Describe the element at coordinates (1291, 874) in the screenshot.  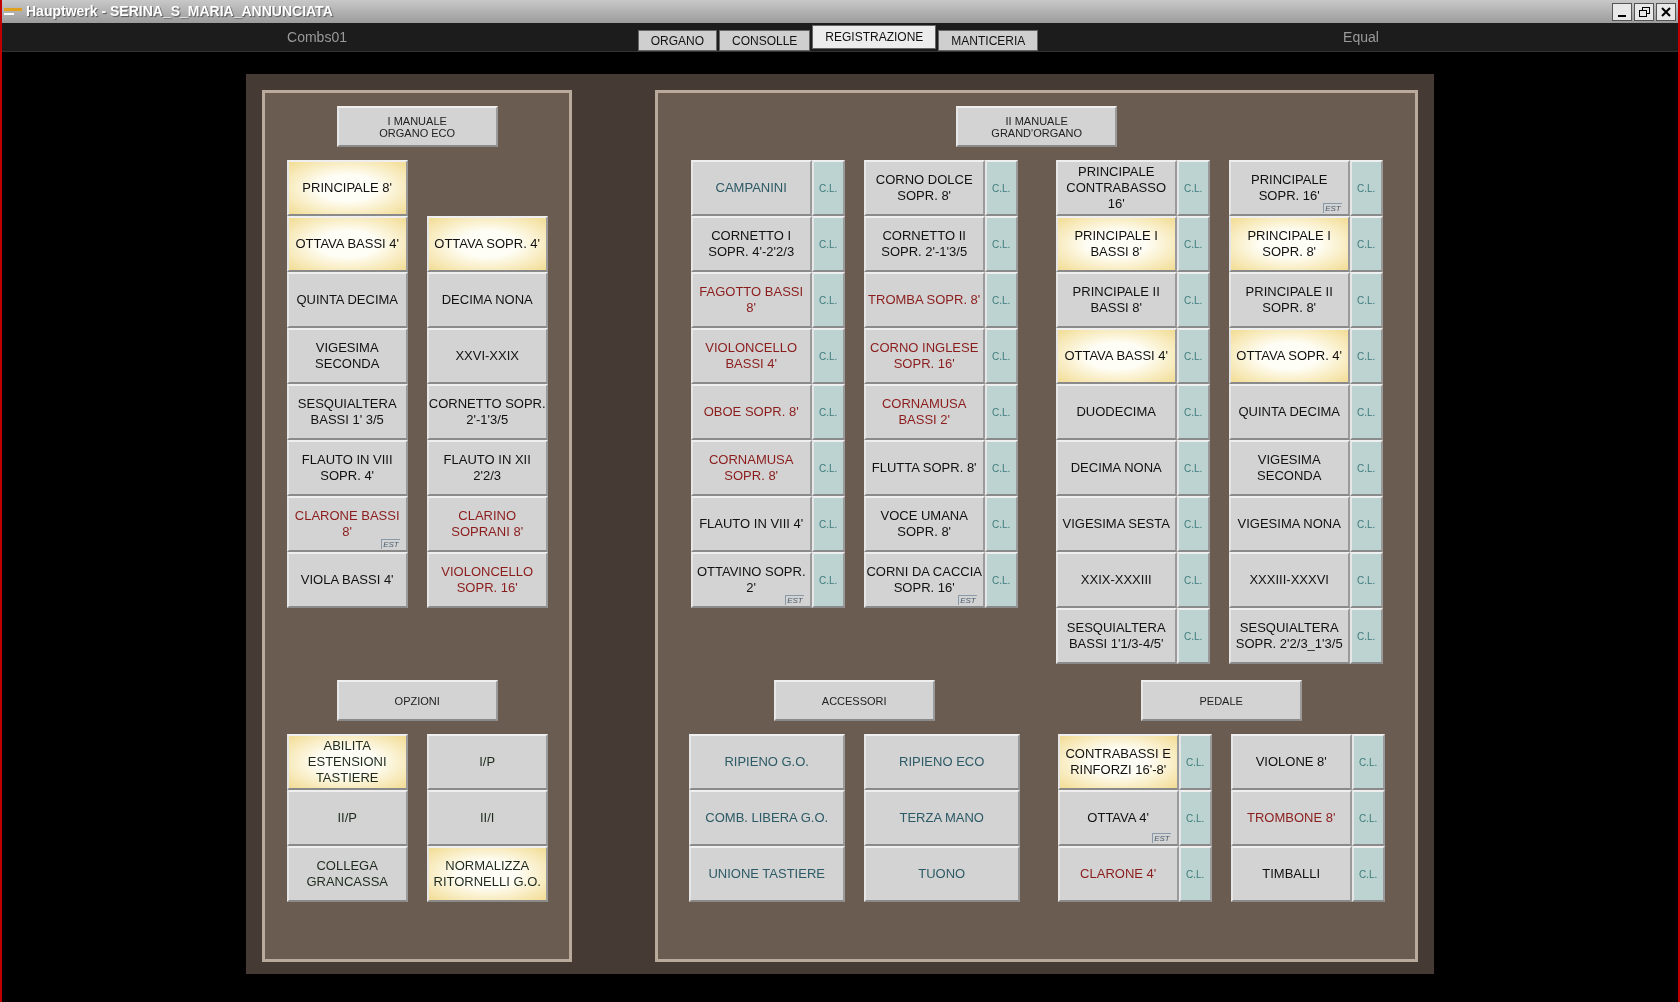
I see `stop-button: TIMBALLI` at that location.